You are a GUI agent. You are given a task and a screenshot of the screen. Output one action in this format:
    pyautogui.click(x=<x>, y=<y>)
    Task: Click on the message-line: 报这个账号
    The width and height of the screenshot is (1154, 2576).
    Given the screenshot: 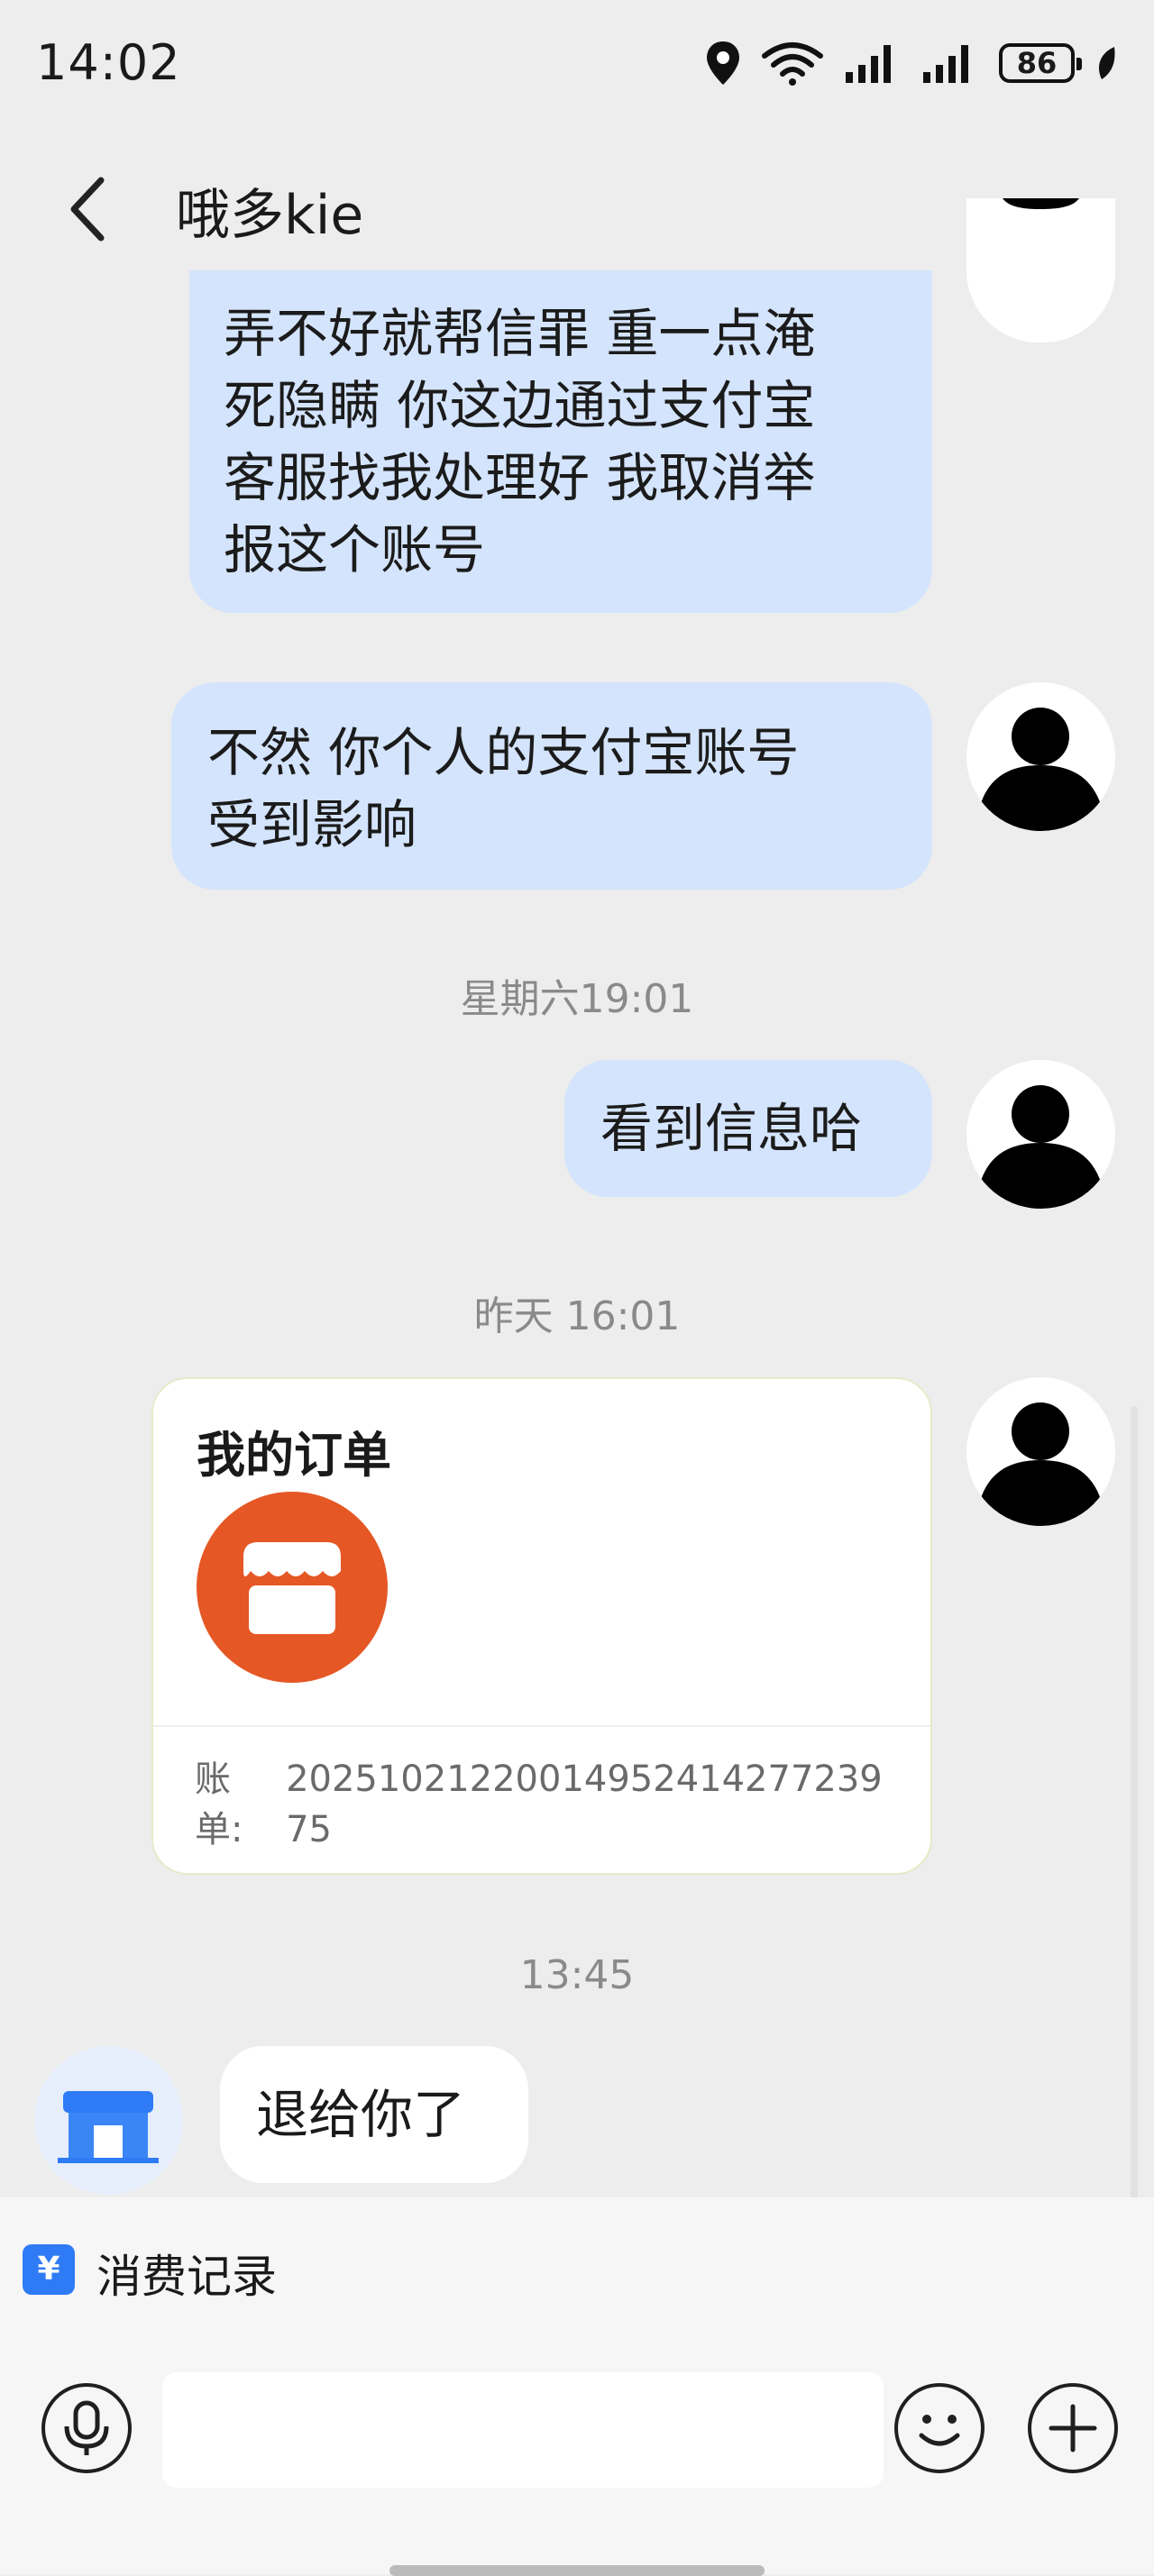 What is the action you would take?
    pyautogui.click(x=355, y=549)
    